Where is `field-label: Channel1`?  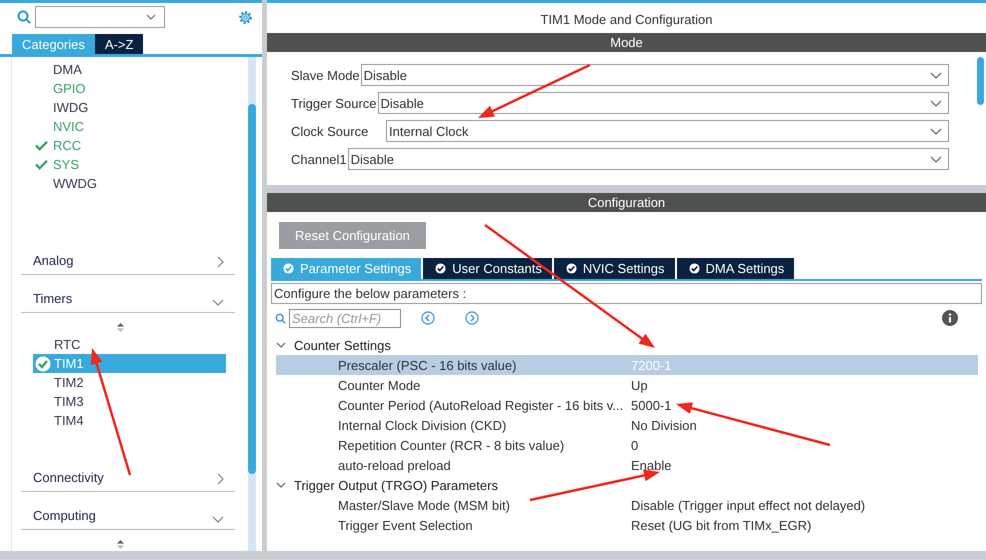 field-label: Channel1 is located at coordinates (319, 159).